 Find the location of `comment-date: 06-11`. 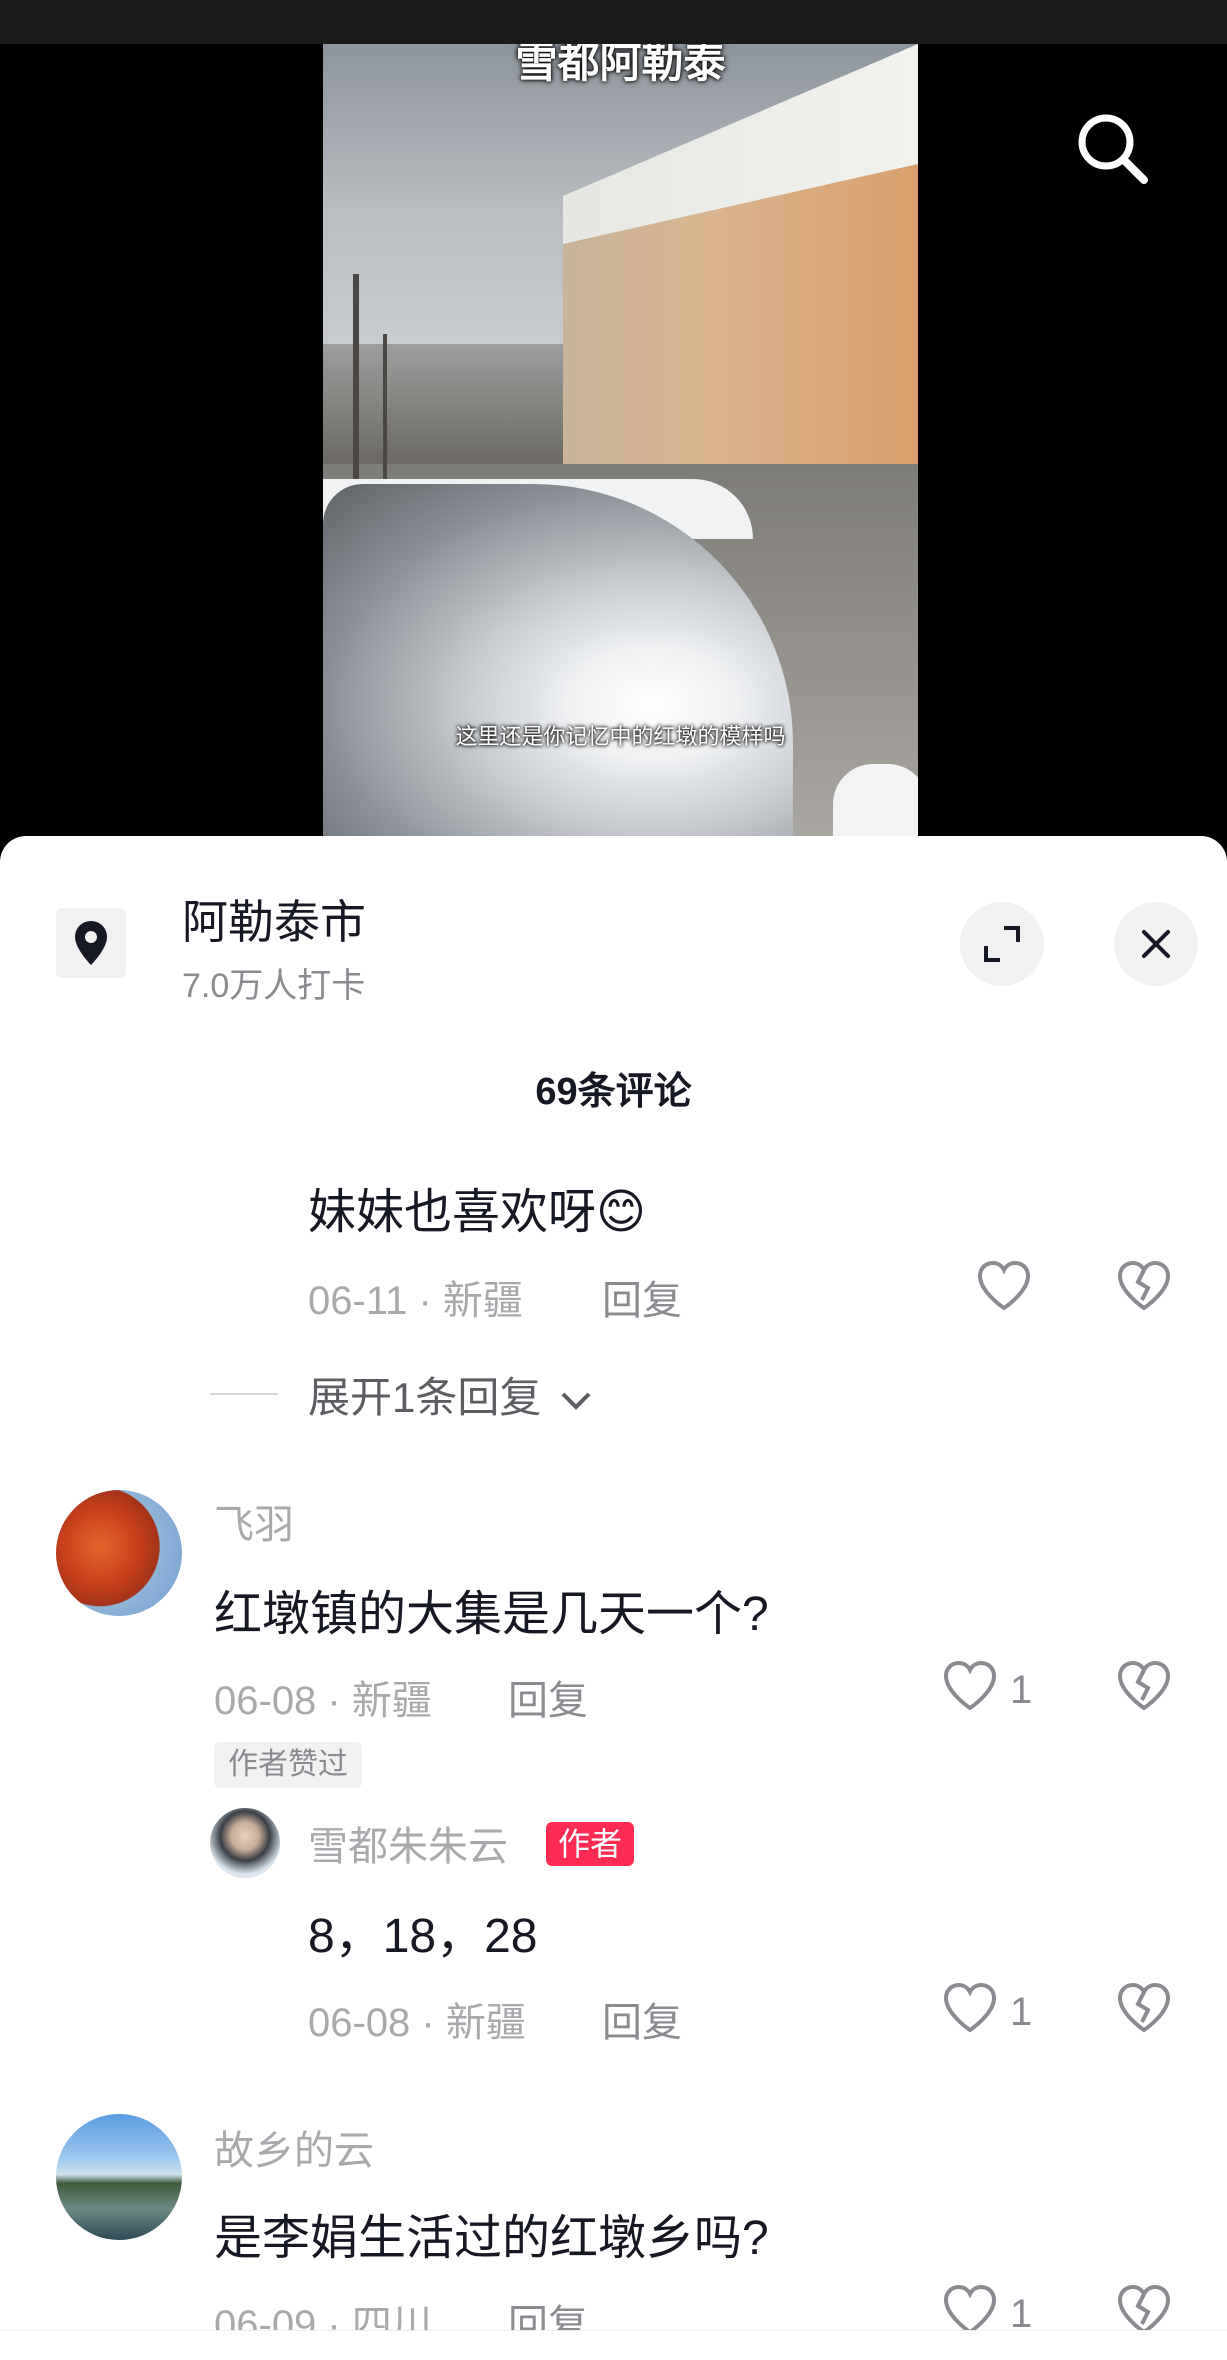

comment-date: 06-11 is located at coordinates (358, 1301).